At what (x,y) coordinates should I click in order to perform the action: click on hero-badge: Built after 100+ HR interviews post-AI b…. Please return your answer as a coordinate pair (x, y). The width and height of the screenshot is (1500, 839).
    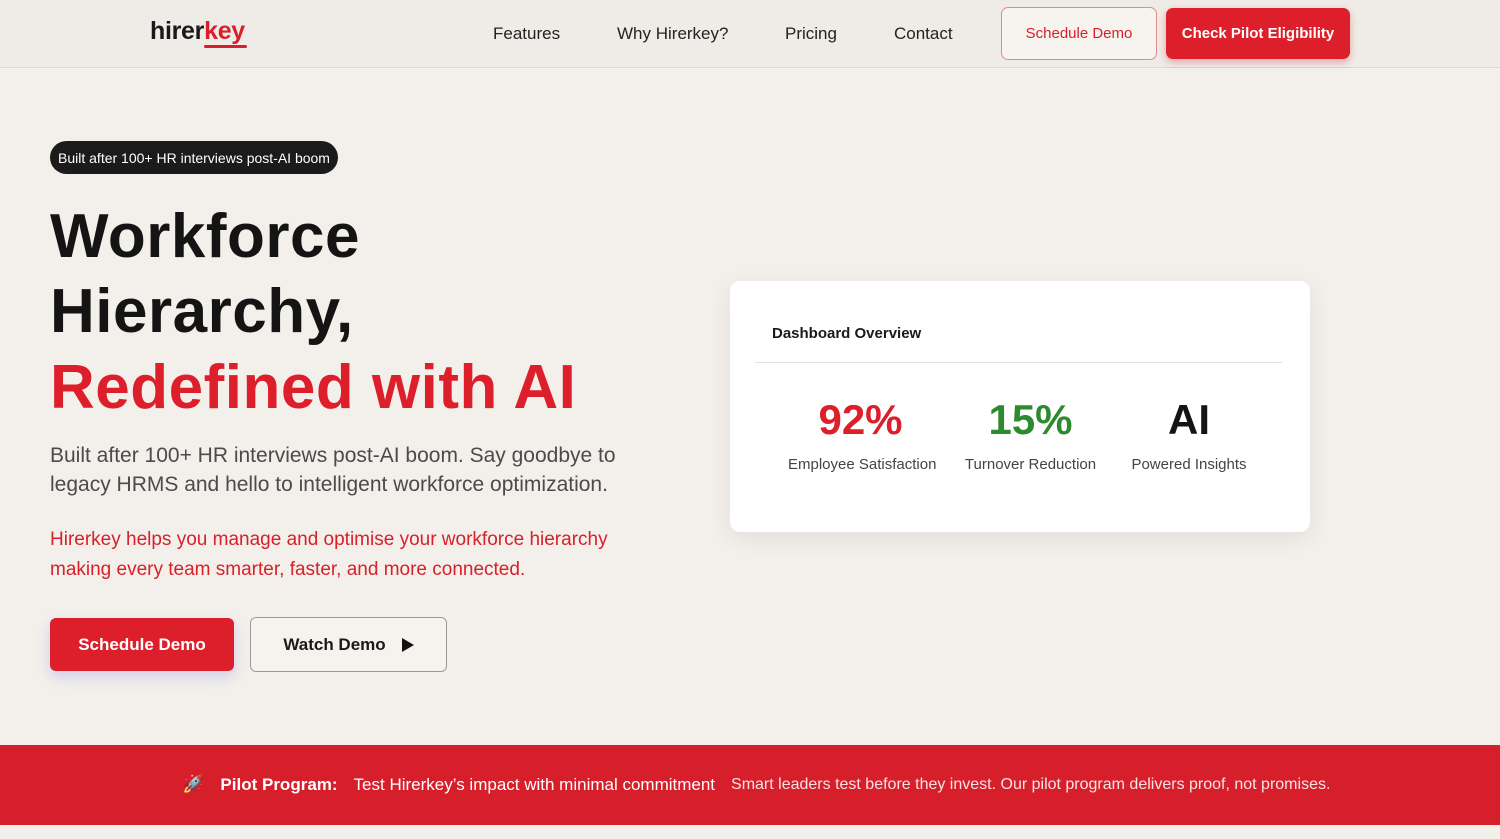
    Looking at the image, I should click on (194, 157).